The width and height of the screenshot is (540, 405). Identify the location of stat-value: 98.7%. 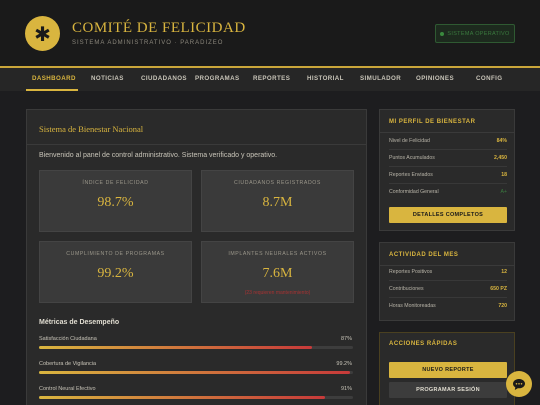
(115, 202).